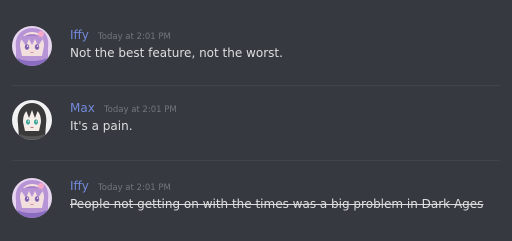  I want to click on username: Max, so click(82, 108).